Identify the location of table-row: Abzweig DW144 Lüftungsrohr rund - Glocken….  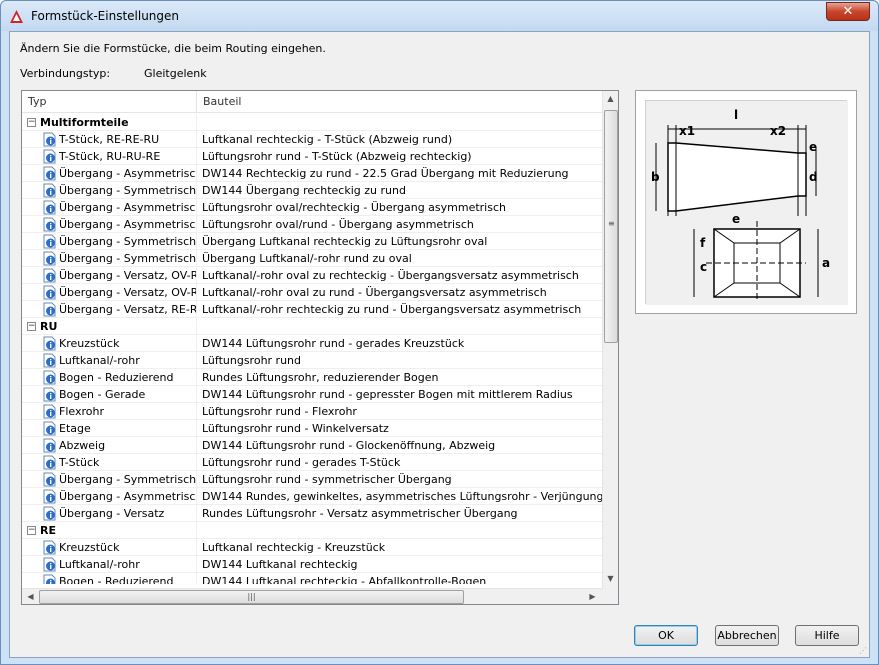
(312, 445).